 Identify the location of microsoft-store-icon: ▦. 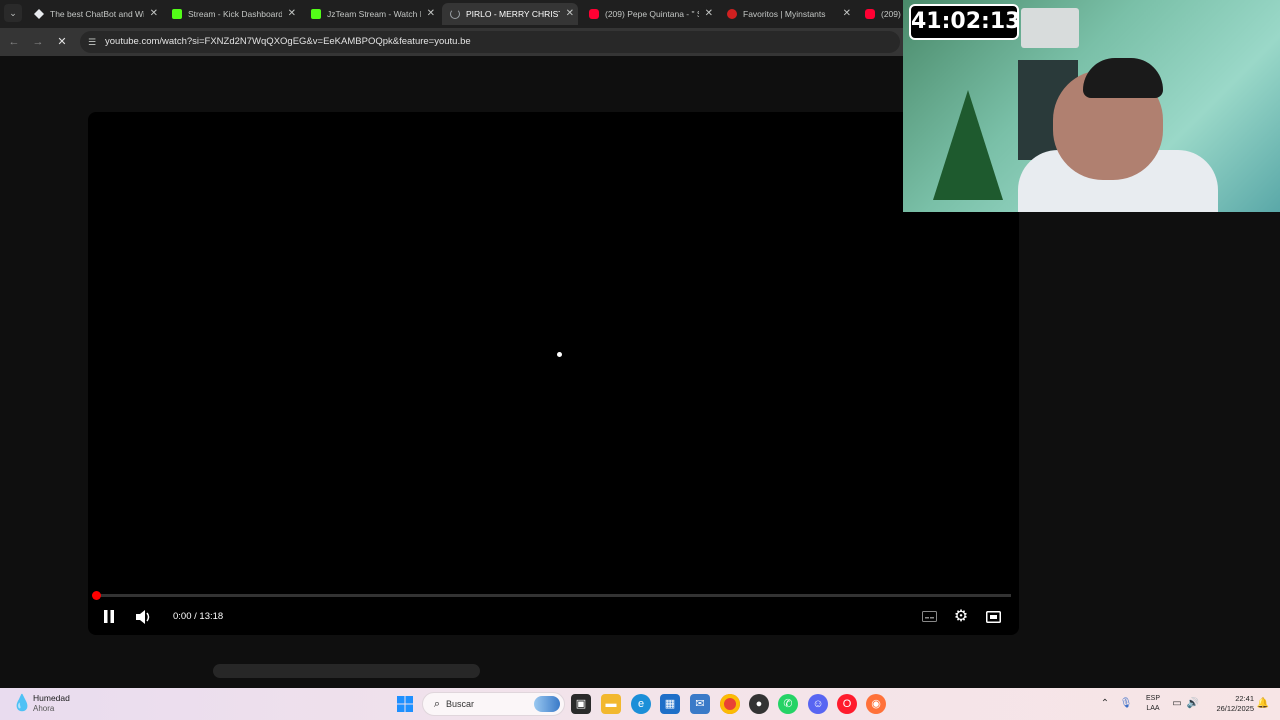
(670, 704).